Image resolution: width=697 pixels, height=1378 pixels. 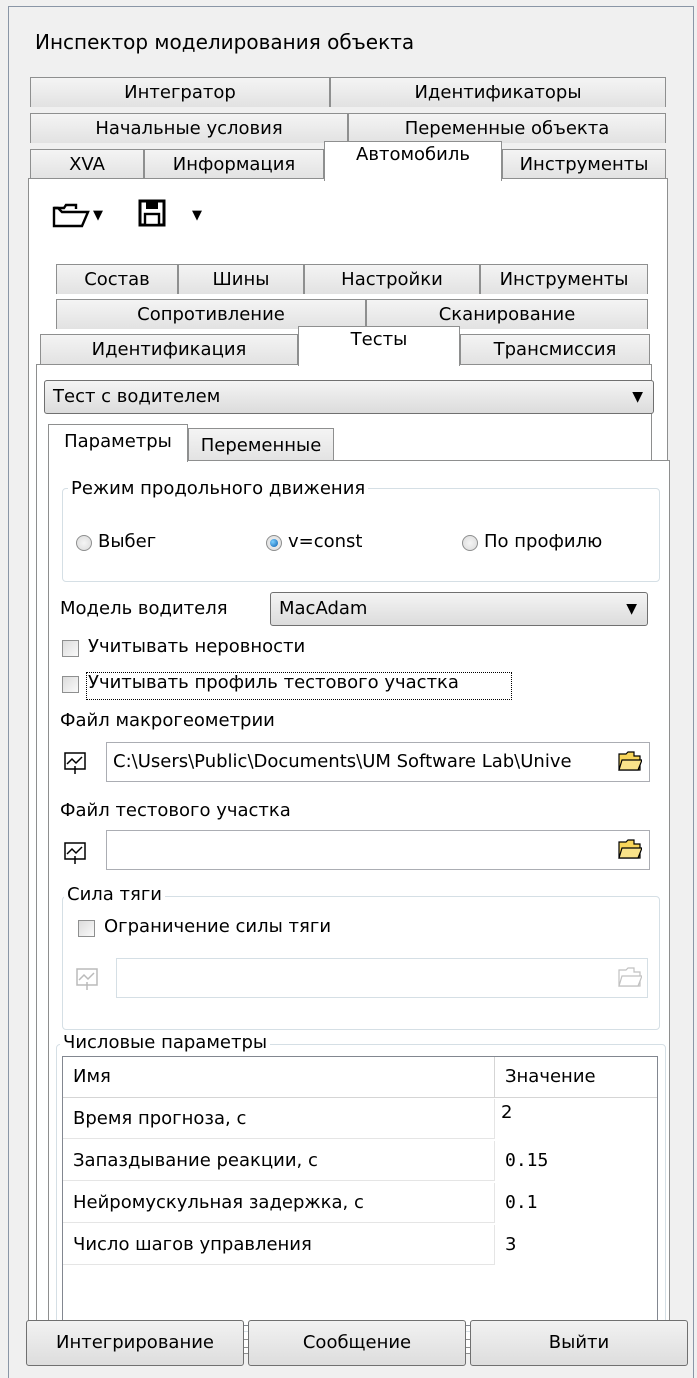 I want to click on test-file-field, so click(x=378, y=850).